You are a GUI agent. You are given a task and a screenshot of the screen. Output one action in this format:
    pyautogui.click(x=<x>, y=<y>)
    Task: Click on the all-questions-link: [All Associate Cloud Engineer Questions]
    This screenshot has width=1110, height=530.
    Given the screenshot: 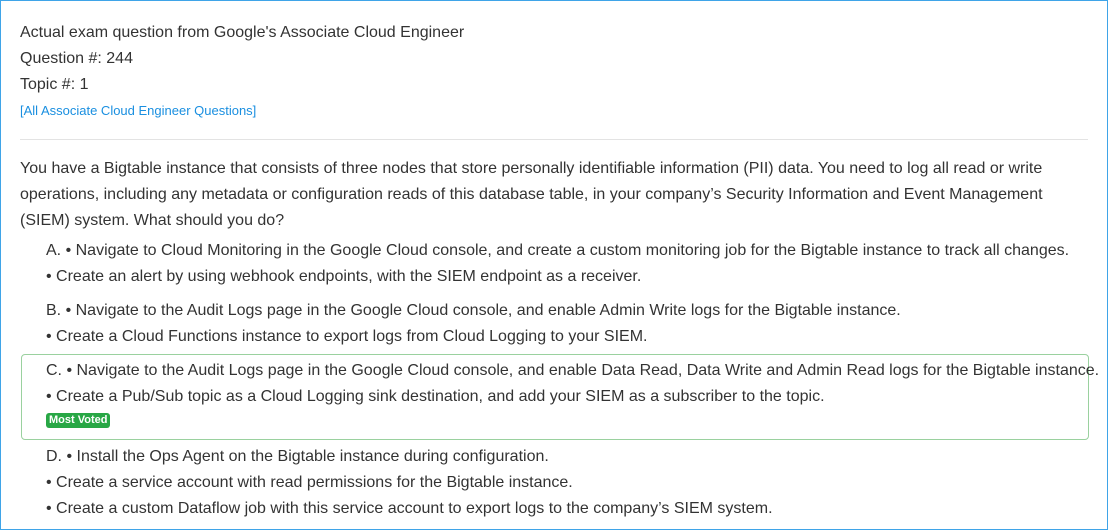 What is the action you would take?
    pyautogui.click(x=138, y=111)
    